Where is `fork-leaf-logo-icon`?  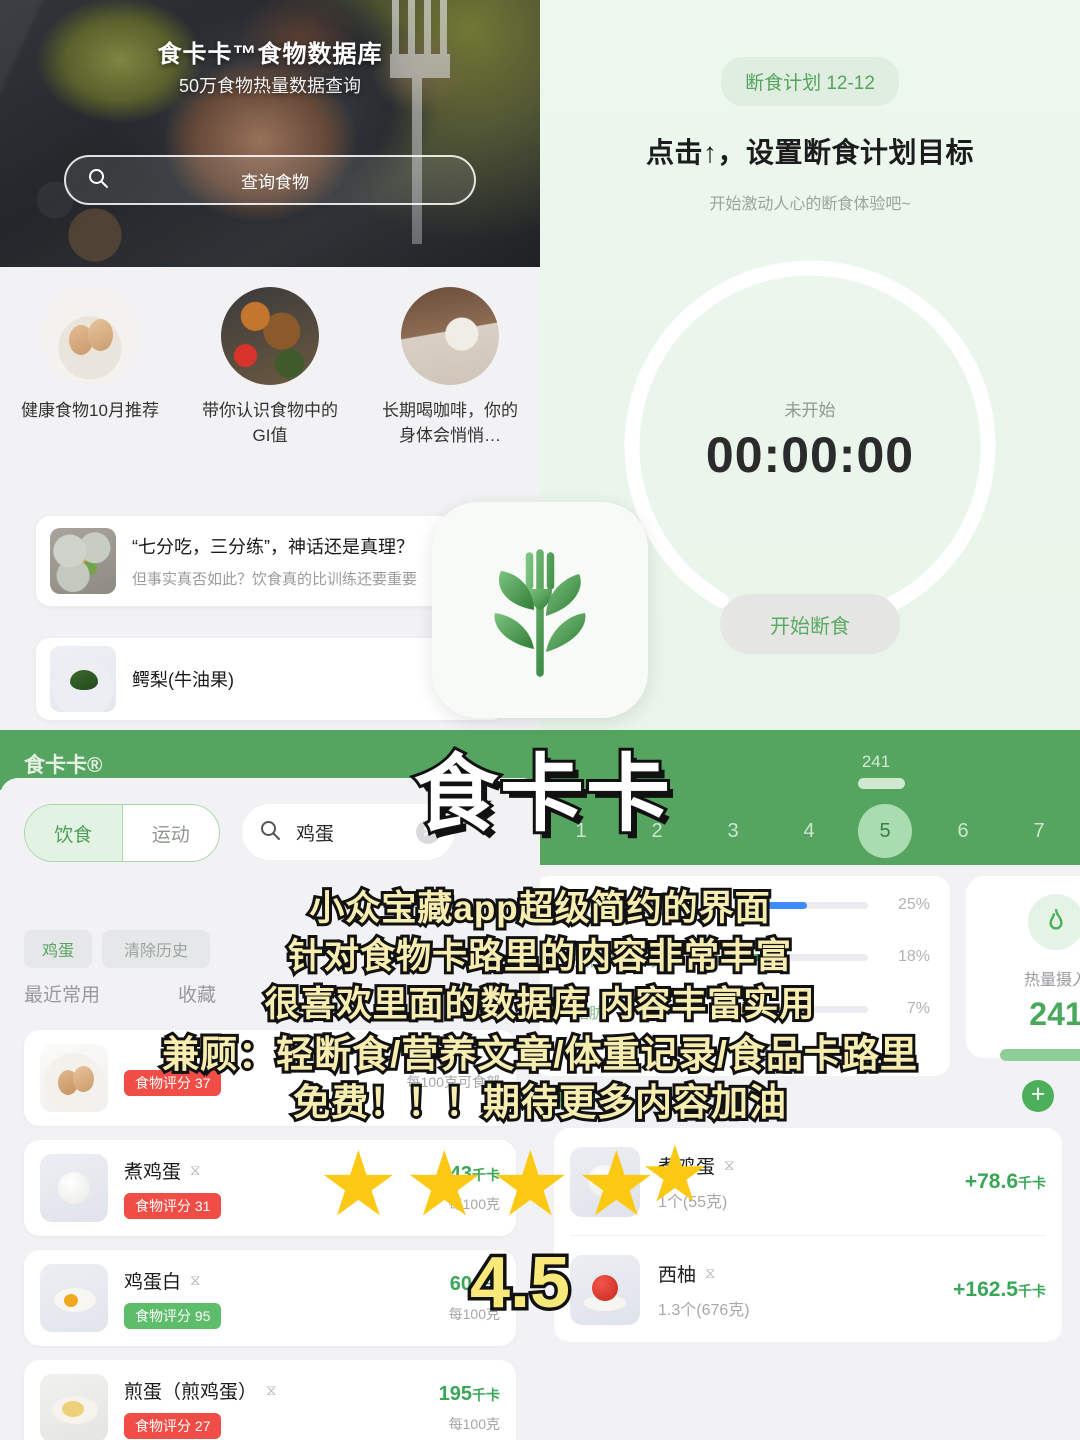 fork-leaf-logo-icon is located at coordinates (540, 613).